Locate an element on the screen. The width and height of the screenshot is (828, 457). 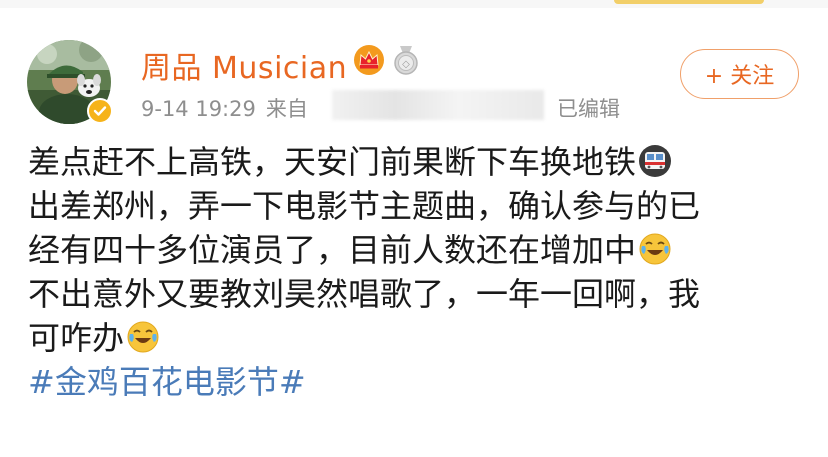
post-text-line: 差点赶不上高铁，天安门前果断下车换地铁 is located at coordinates (420, 162).